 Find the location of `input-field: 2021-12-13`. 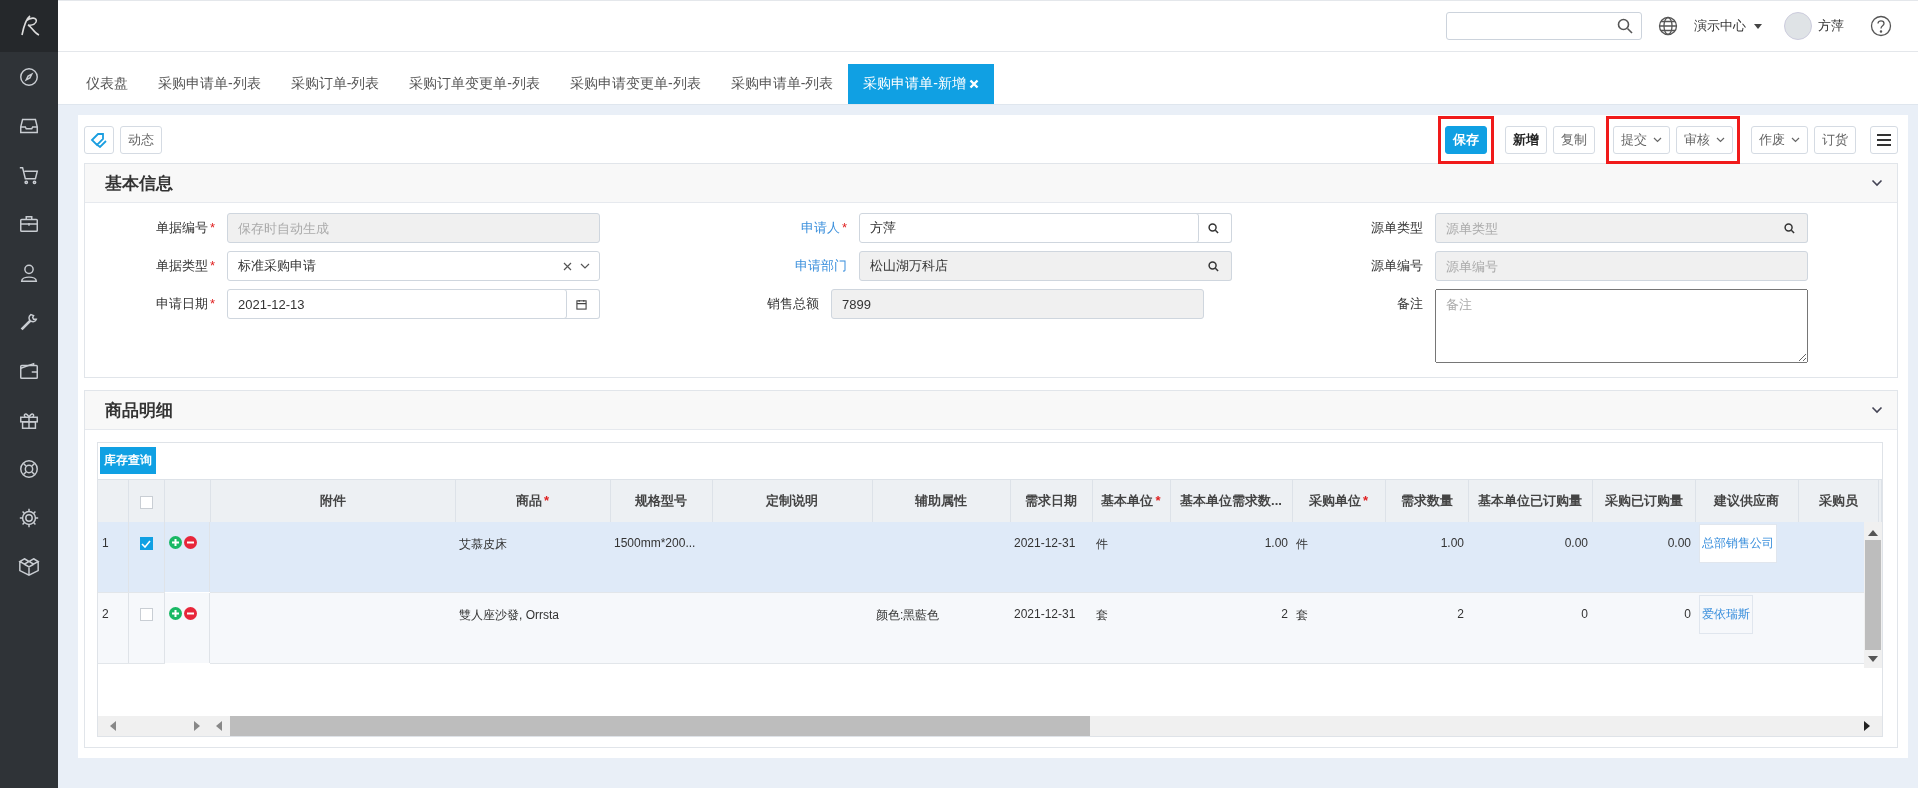

input-field: 2021-12-13 is located at coordinates (397, 304).